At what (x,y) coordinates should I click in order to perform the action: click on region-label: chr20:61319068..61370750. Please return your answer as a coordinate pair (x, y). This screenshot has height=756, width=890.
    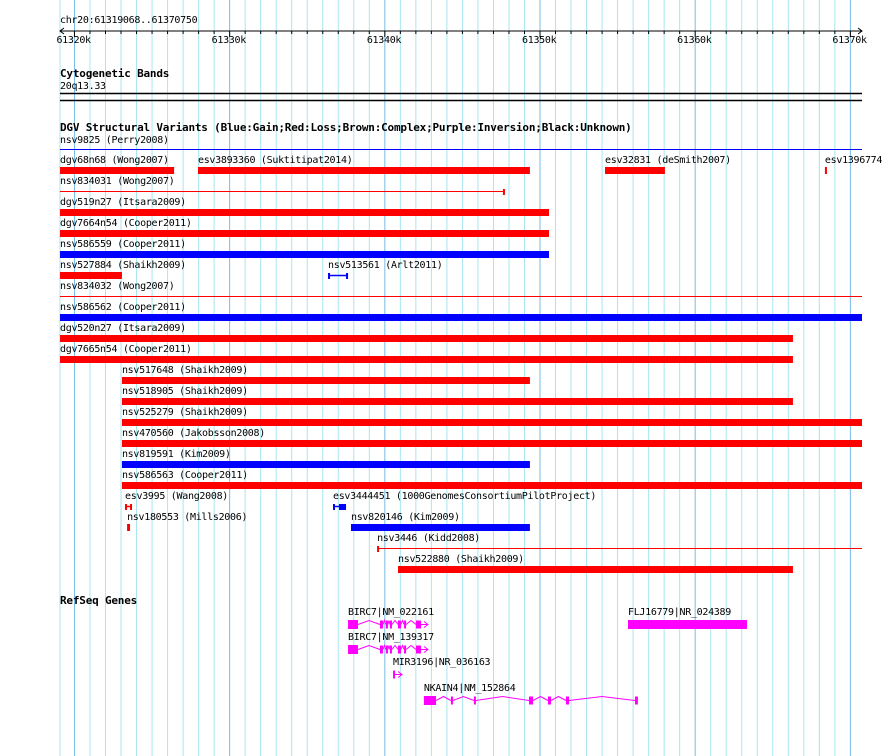
    Looking at the image, I should click on (129, 20).